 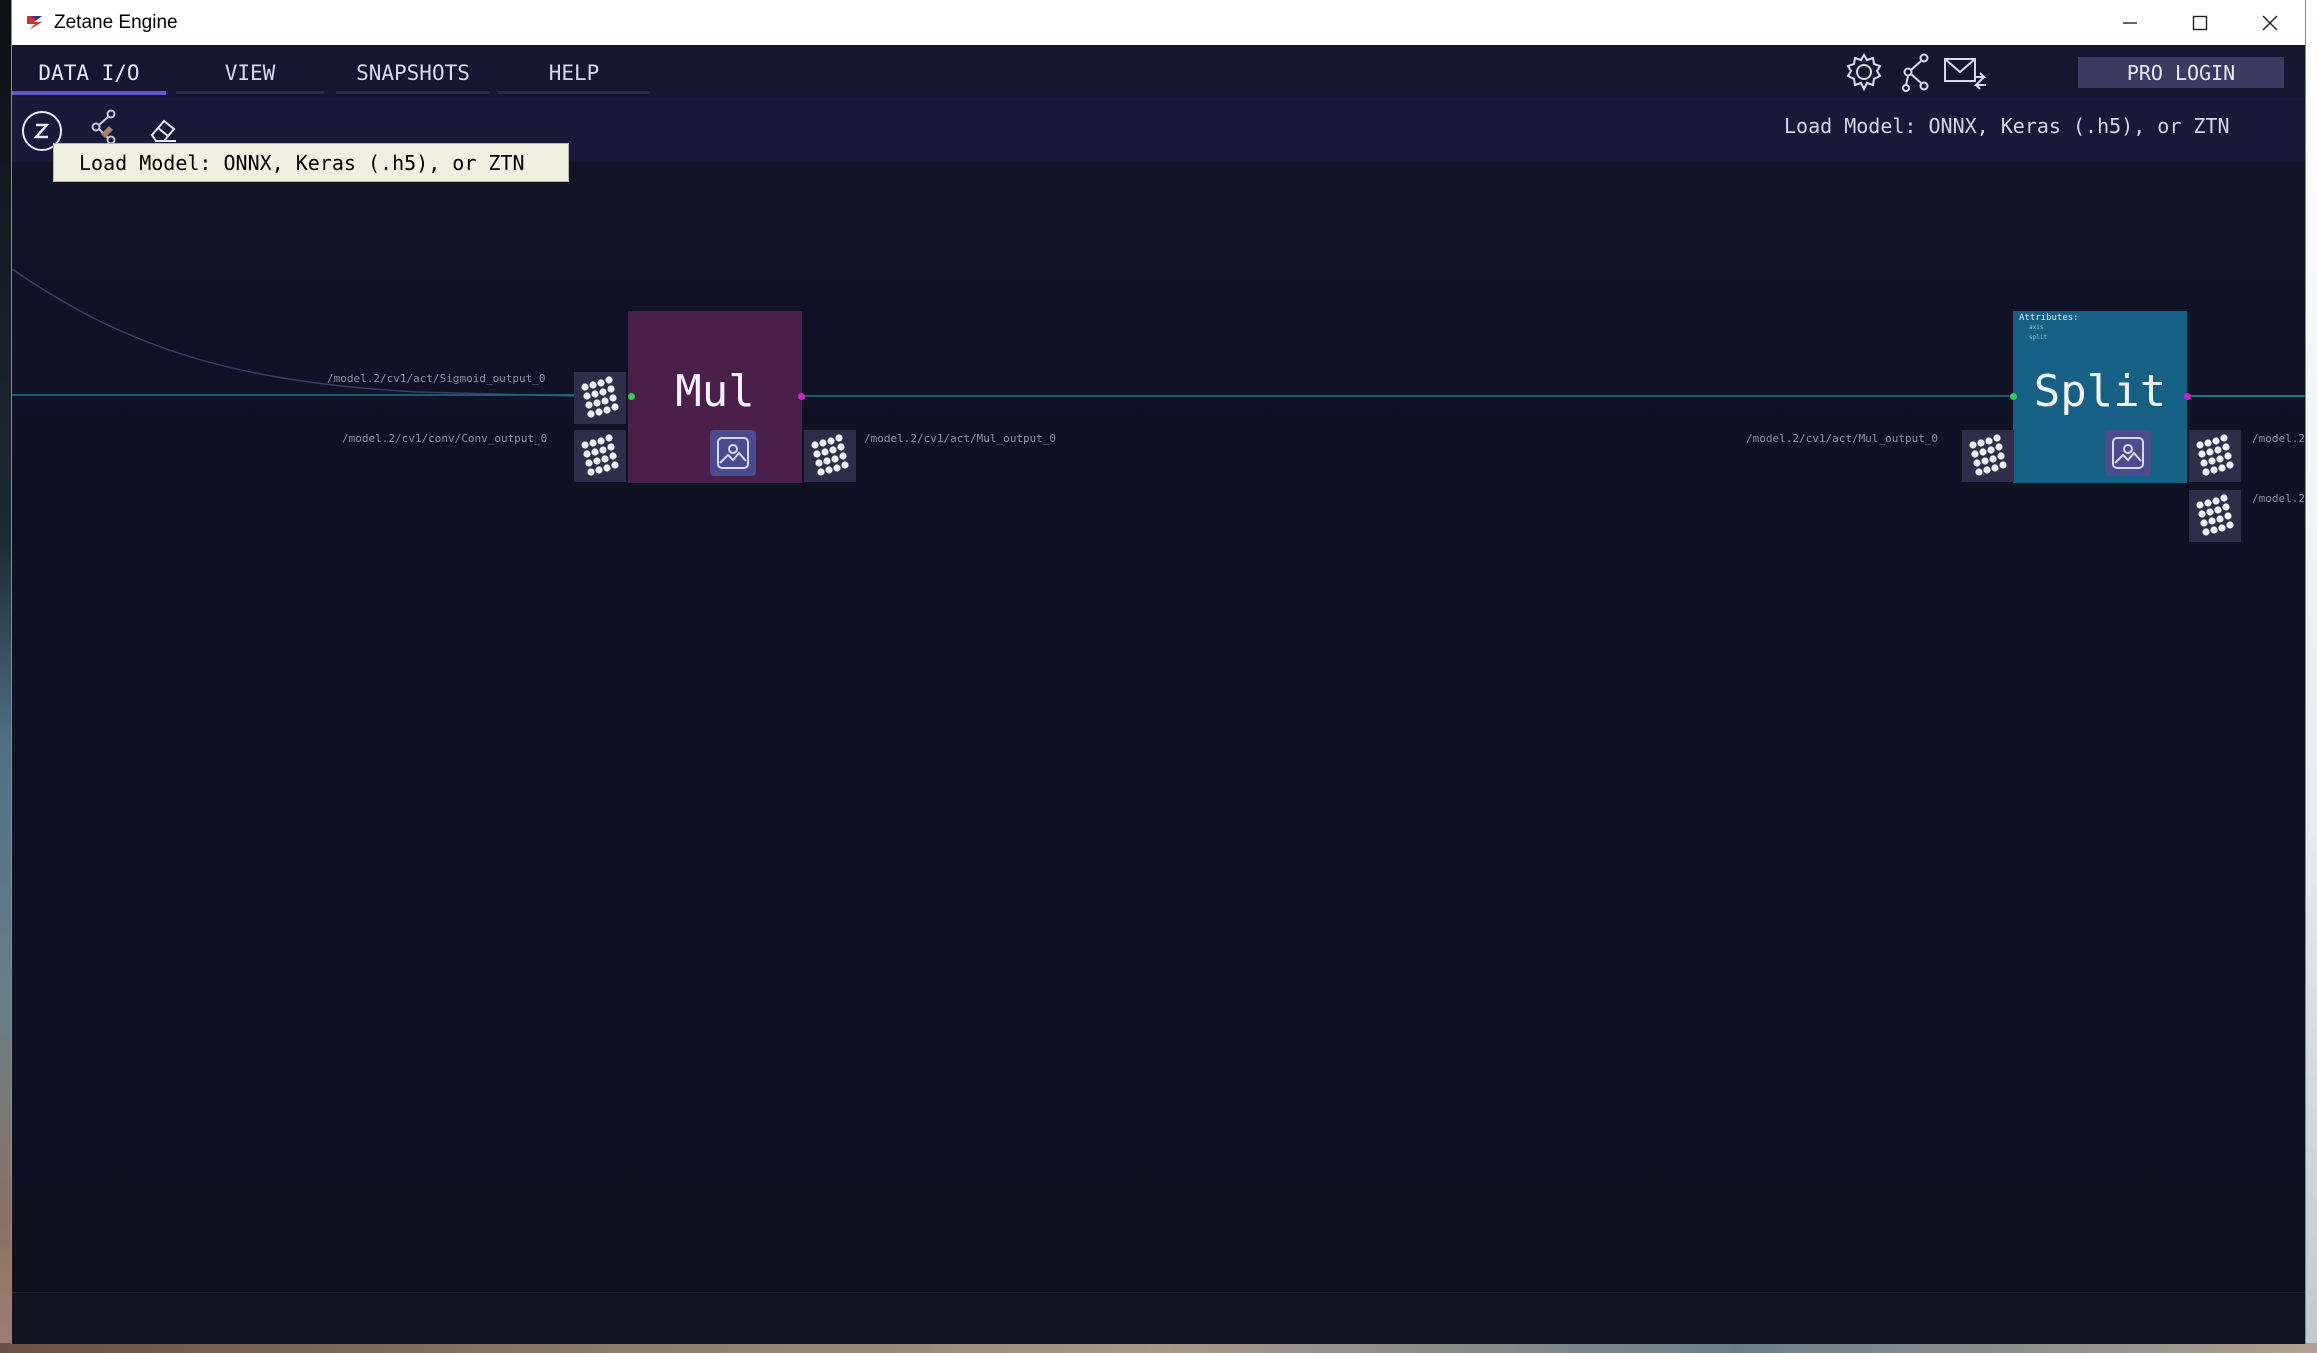 I want to click on load-model-tooltip: Load Model: ONNX, Keras (.h5), or ZTN, so click(x=311, y=162).